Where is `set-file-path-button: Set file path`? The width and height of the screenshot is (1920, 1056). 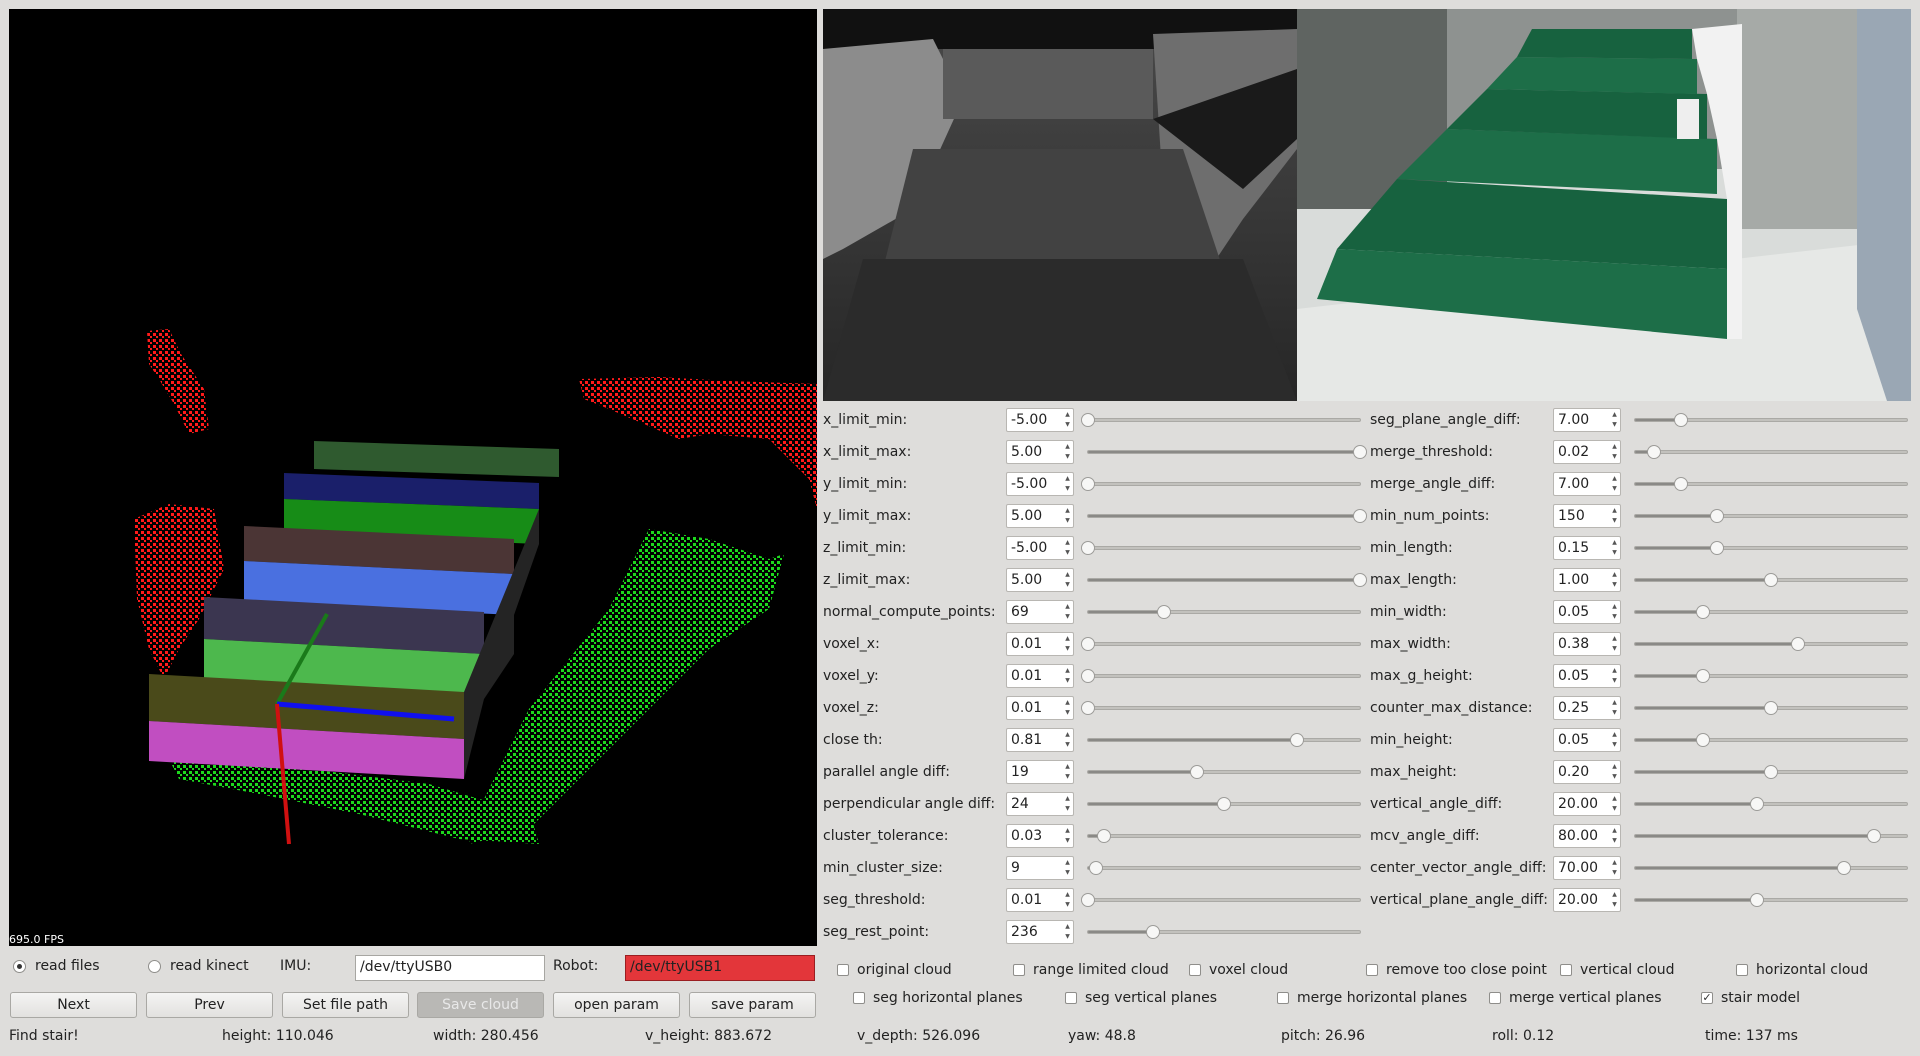
set-file-path-button: Set file path is located at coordinates (345, 1005).